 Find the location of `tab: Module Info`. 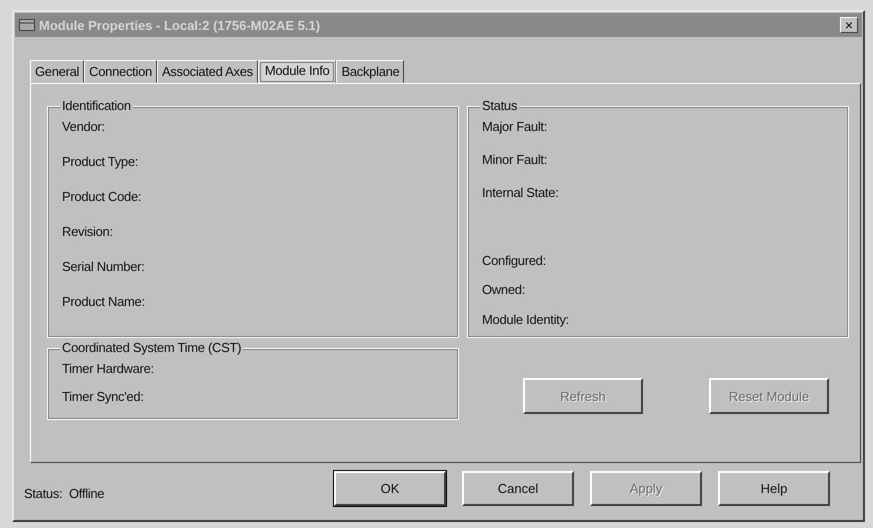

tab: Module Info is located at coordinates (297, 72).